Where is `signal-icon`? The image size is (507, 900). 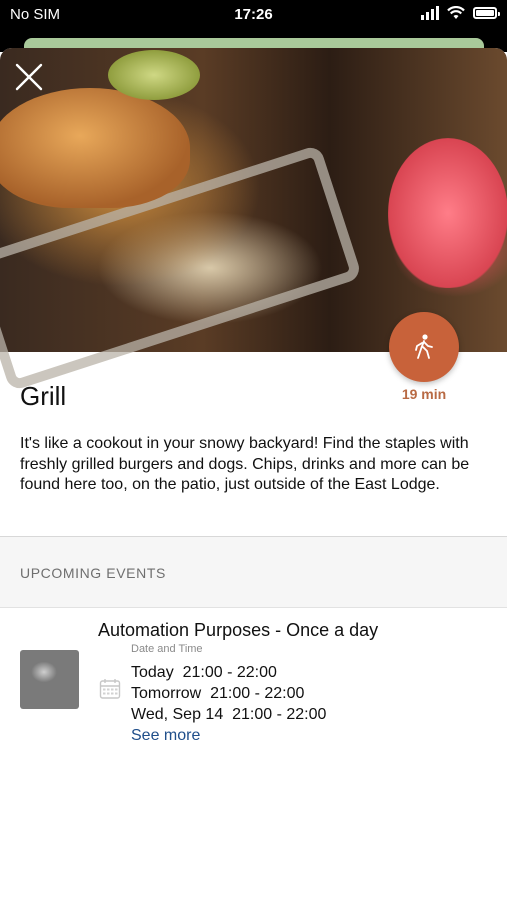 signal-icon is located at coordinates (430, 13).